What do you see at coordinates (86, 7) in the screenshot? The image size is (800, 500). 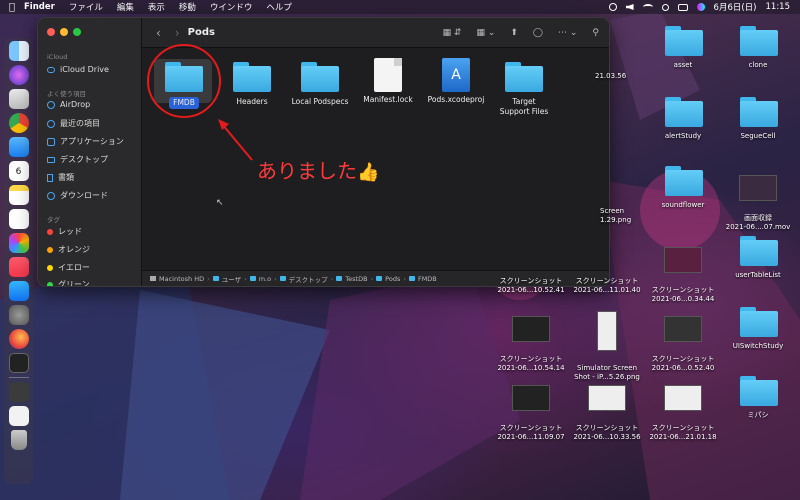 I see `menu-file: ファイル` at bounding box center [86, 7].